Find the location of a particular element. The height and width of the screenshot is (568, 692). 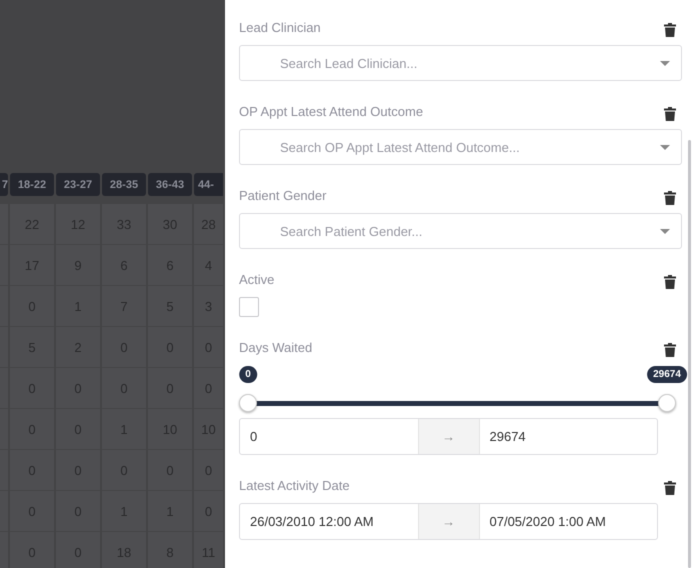

value-bubble: 29674 is located at coordinates (667, 374).